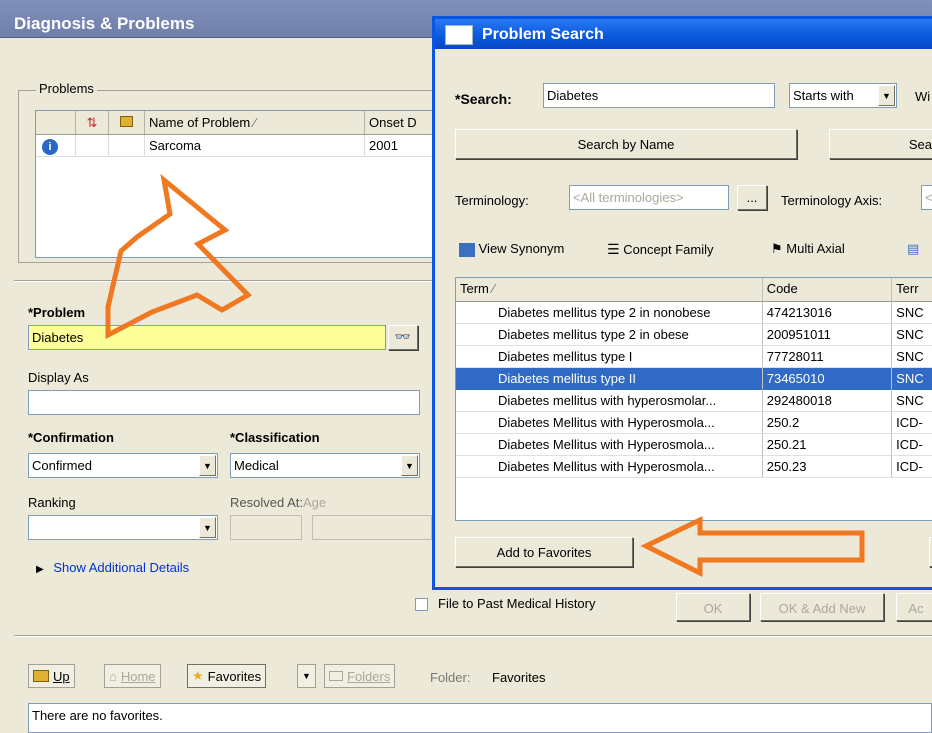 The height and width of the screenshot is (733, 932). Describe the element at coordinates (752, 547) in the screenshot. I see `arrow-to-add-favorites-icon` at that location.